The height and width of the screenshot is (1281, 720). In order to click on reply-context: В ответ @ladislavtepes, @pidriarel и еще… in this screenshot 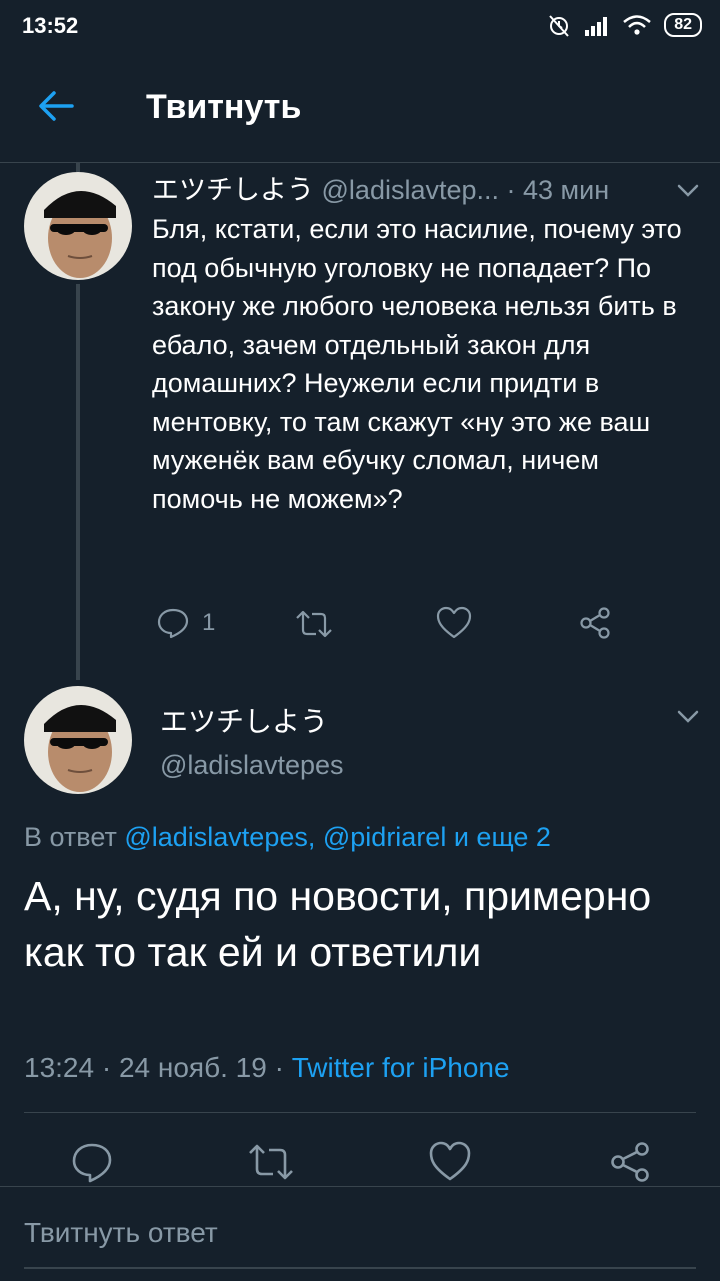, I will do `click(287, 837)`.